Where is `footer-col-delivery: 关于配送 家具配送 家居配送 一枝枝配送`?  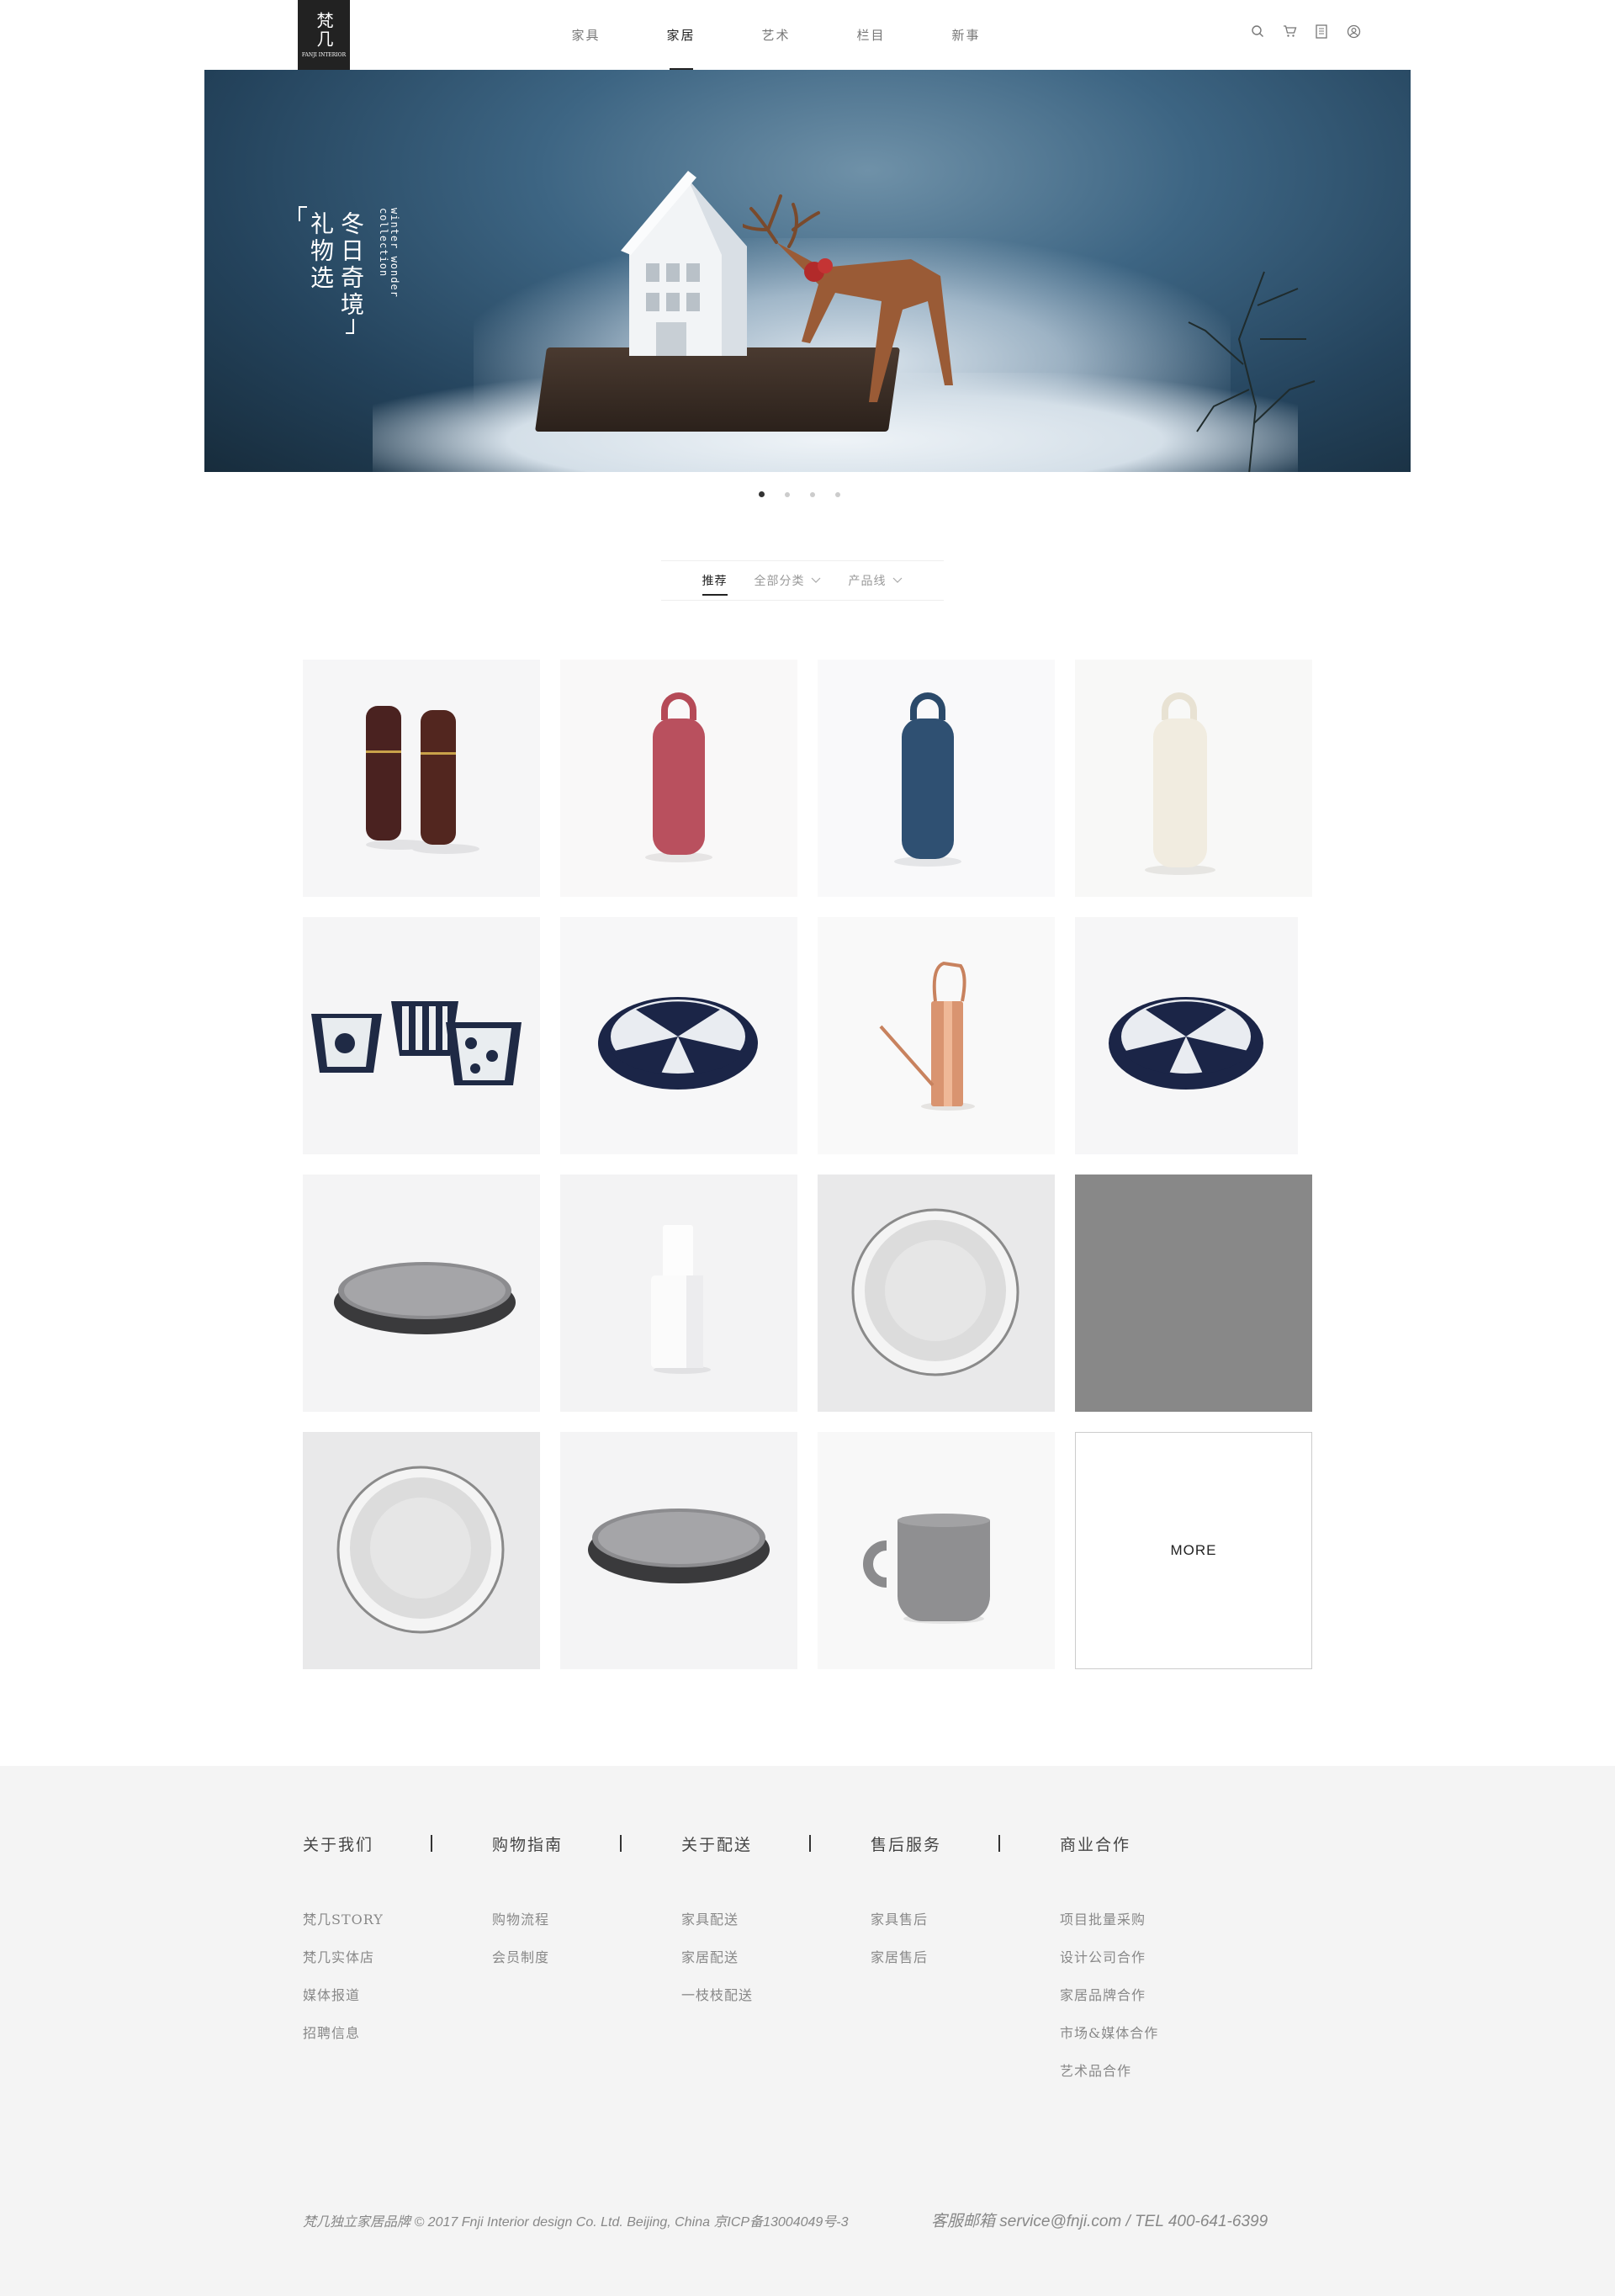
footer-col-delivery: 关于配送 家具配送 家居配送 一枝枝配送 is located at coordinates (776, 1956).